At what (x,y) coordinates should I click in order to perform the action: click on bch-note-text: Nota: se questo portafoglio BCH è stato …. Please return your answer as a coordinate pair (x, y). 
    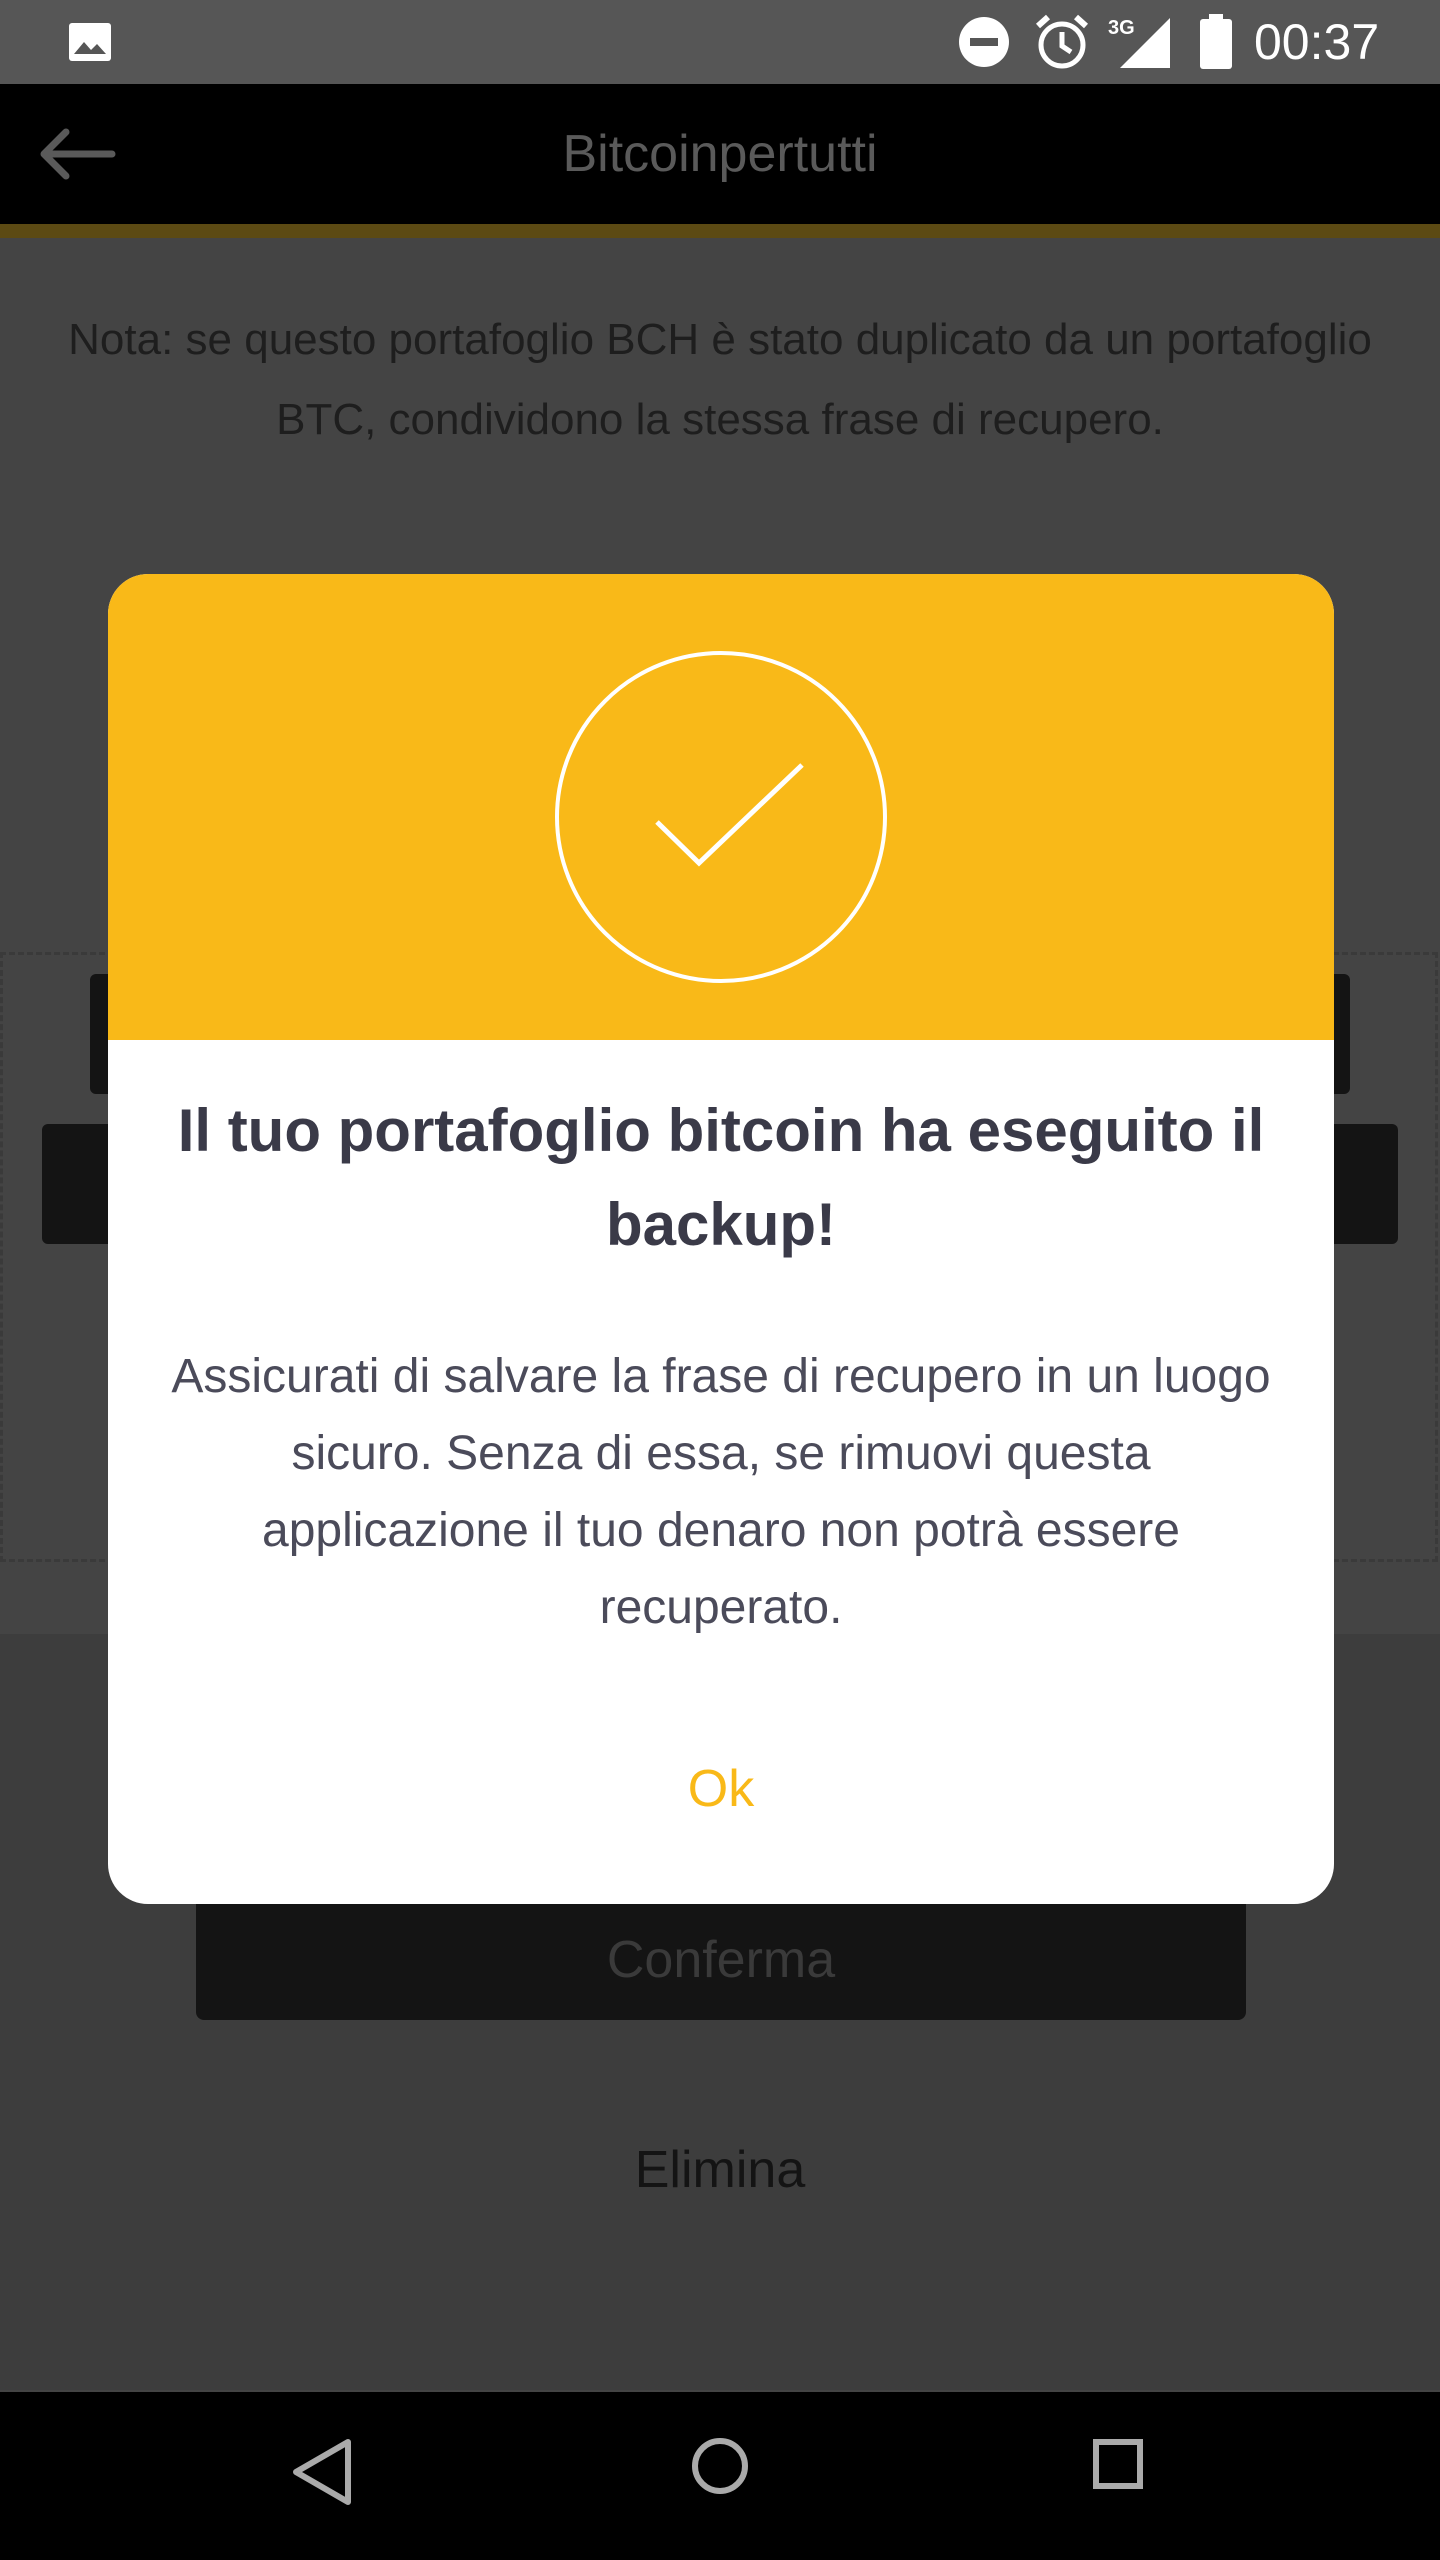
    Looking at the image, I should click on (720, 379).